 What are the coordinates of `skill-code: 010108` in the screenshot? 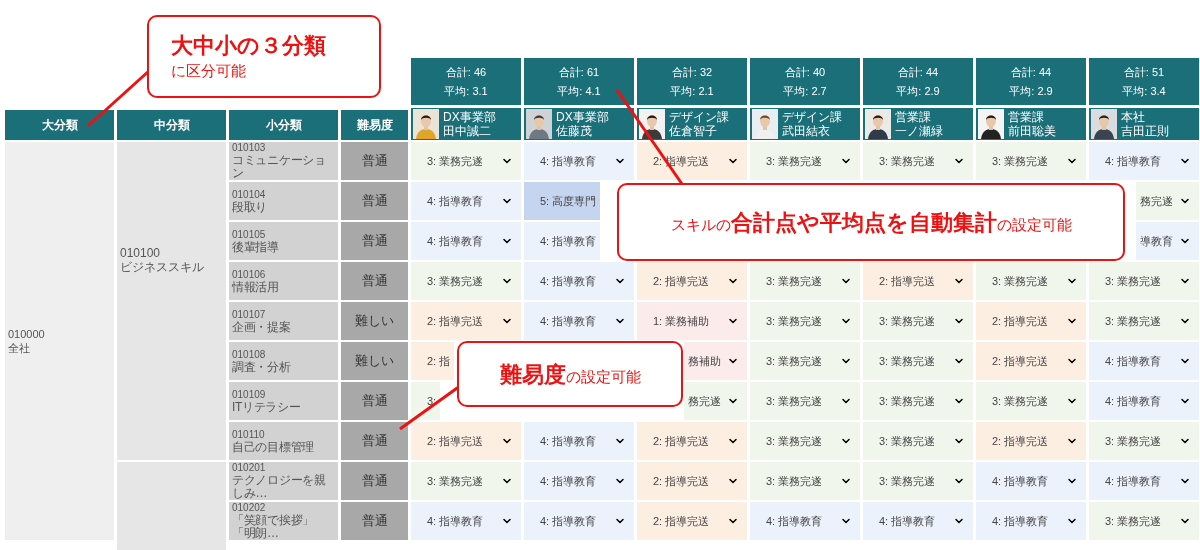 It's located at (249, 354).